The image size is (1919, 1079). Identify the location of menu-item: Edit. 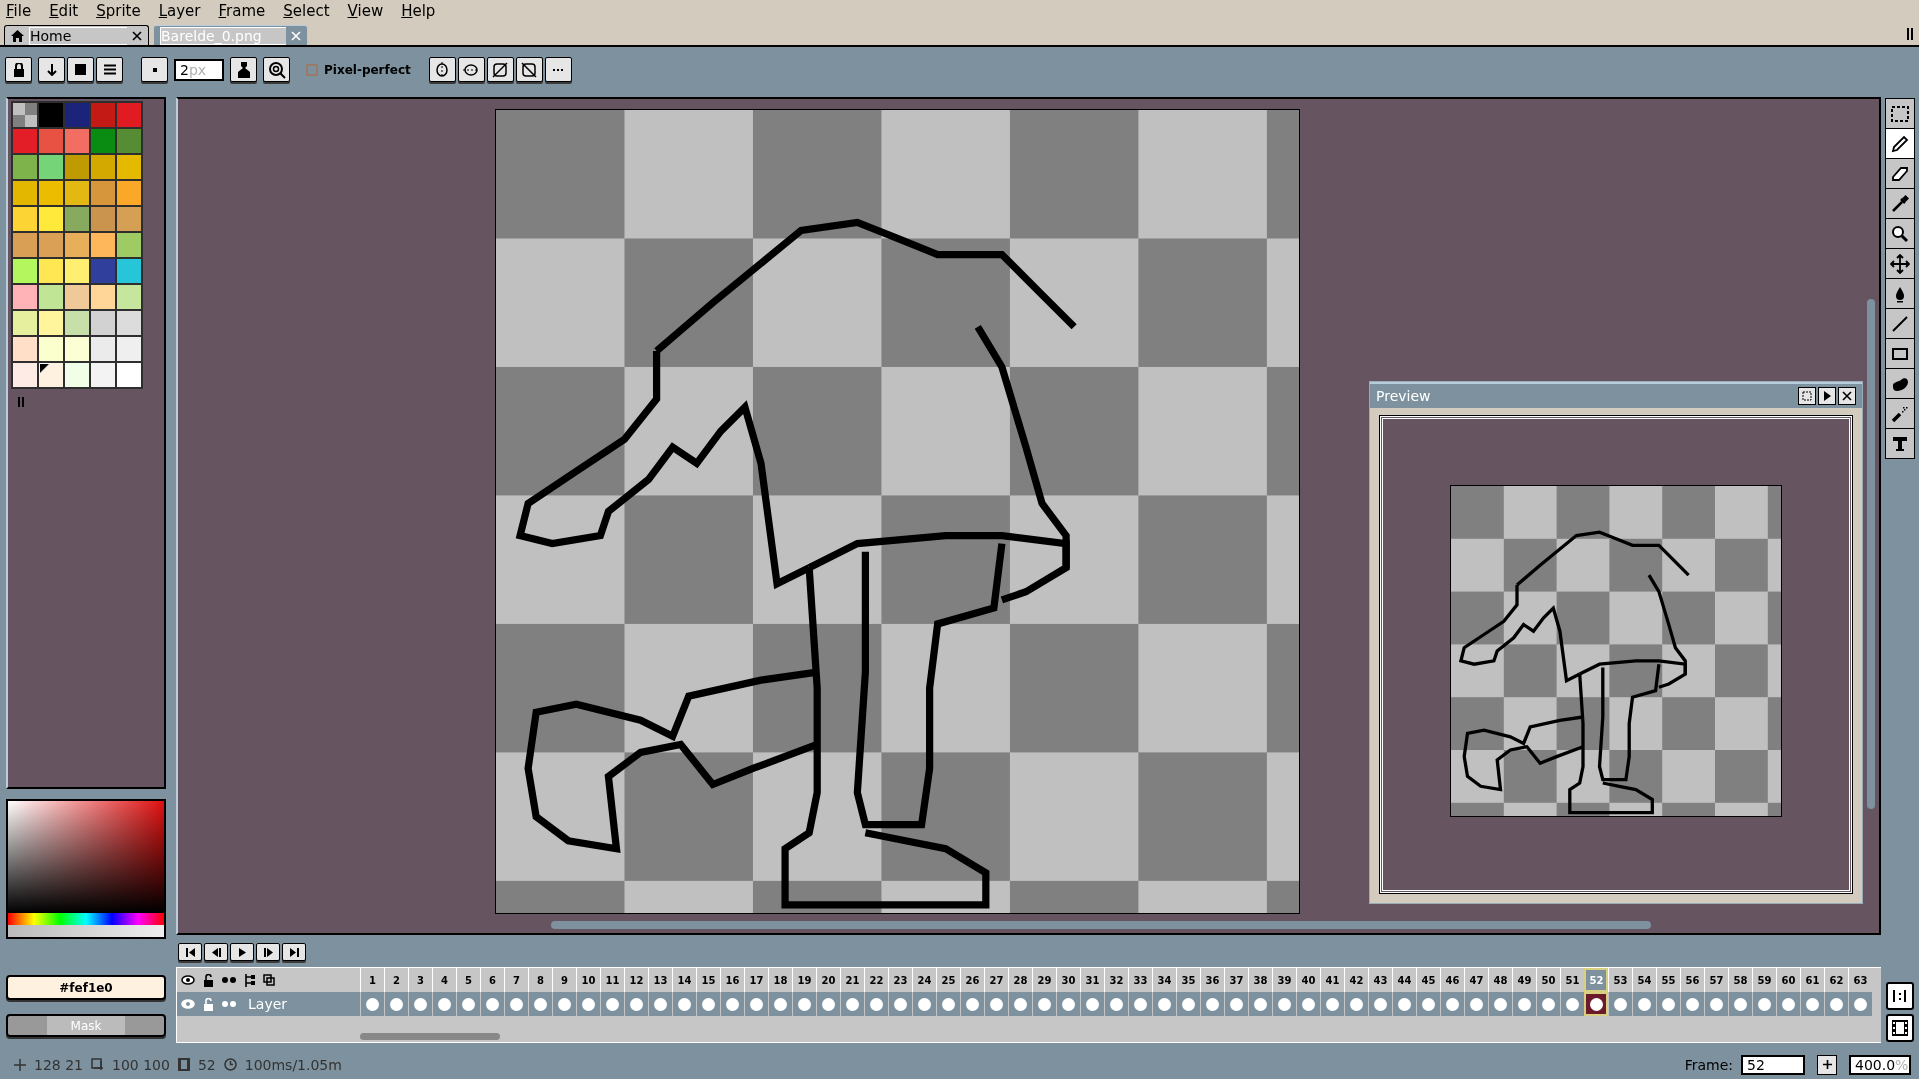
(64, 11).